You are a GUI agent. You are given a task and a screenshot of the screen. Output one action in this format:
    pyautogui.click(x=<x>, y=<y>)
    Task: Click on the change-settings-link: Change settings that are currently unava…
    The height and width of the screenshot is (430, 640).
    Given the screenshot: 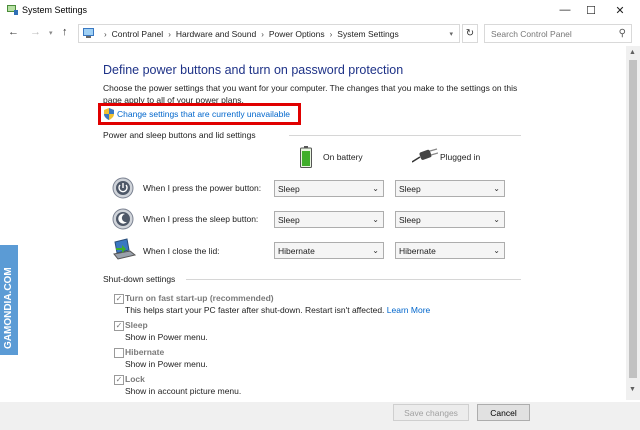 What is the action you would take?
    pyautogui.click(x=203, y=114)
    